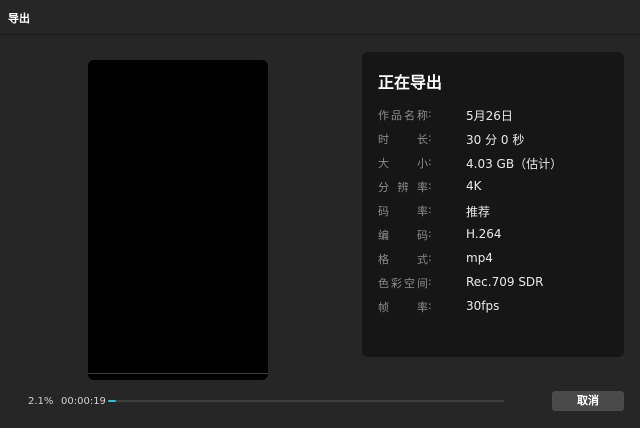  I want to click on info-label: 大小, so click(403, 163).